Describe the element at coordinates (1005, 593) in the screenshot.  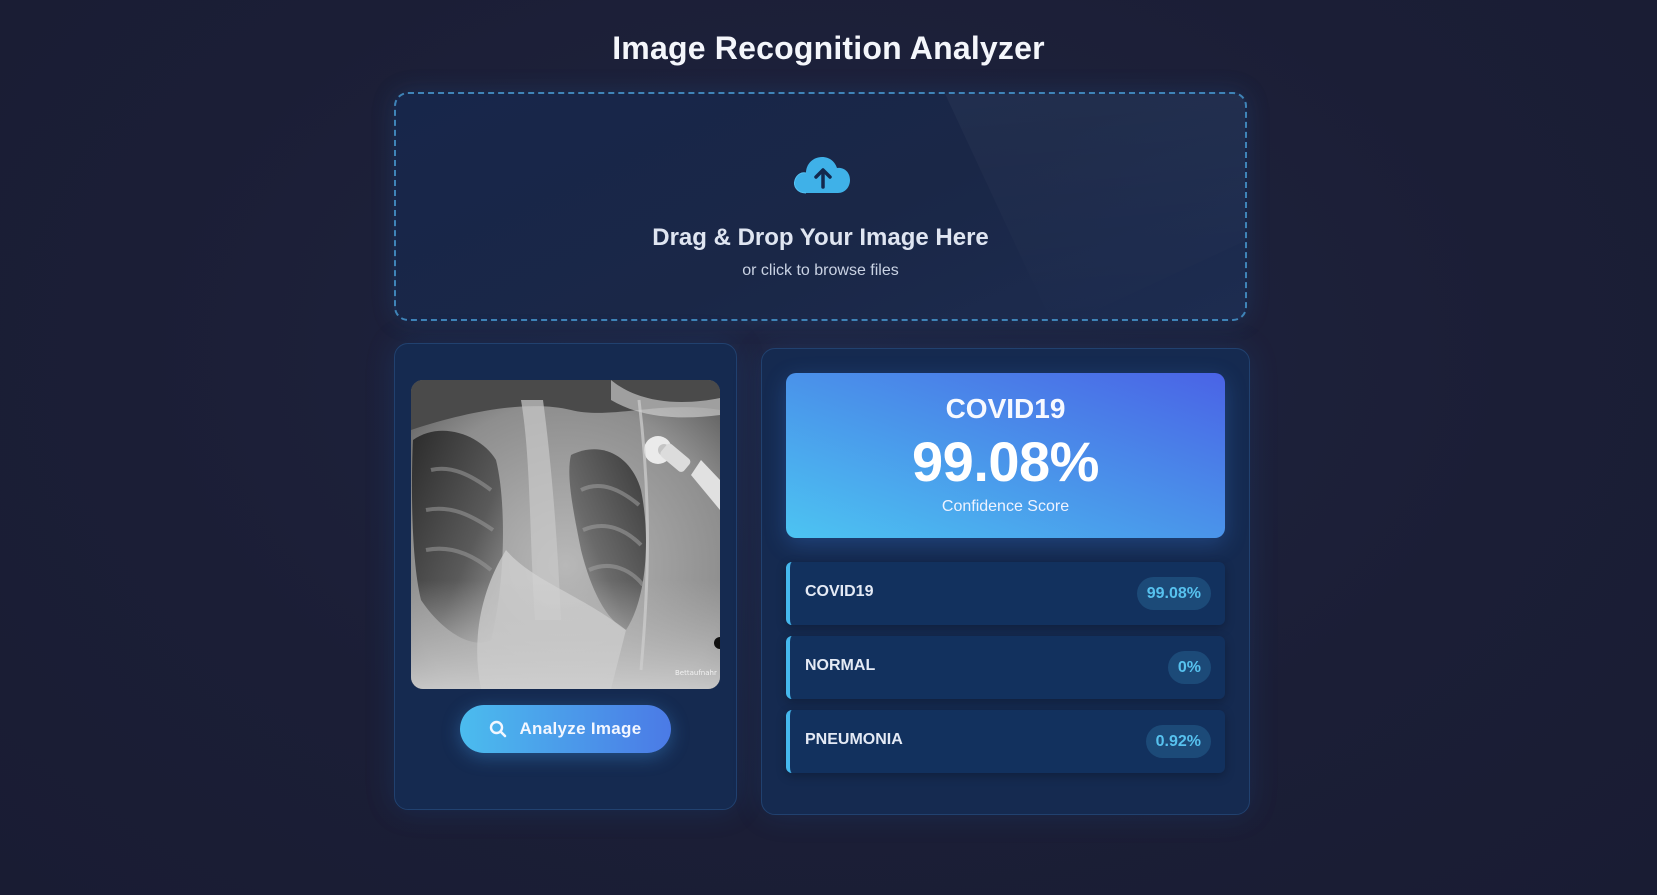
I see `prediction-row-covid19: COVID19 99.08%` at that location.